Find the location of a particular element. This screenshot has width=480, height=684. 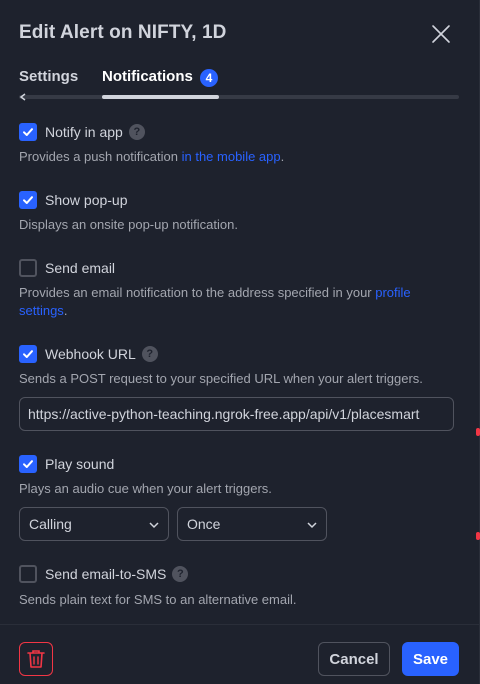

notify-in-app-checkbox is located at coordinates (28, 132).